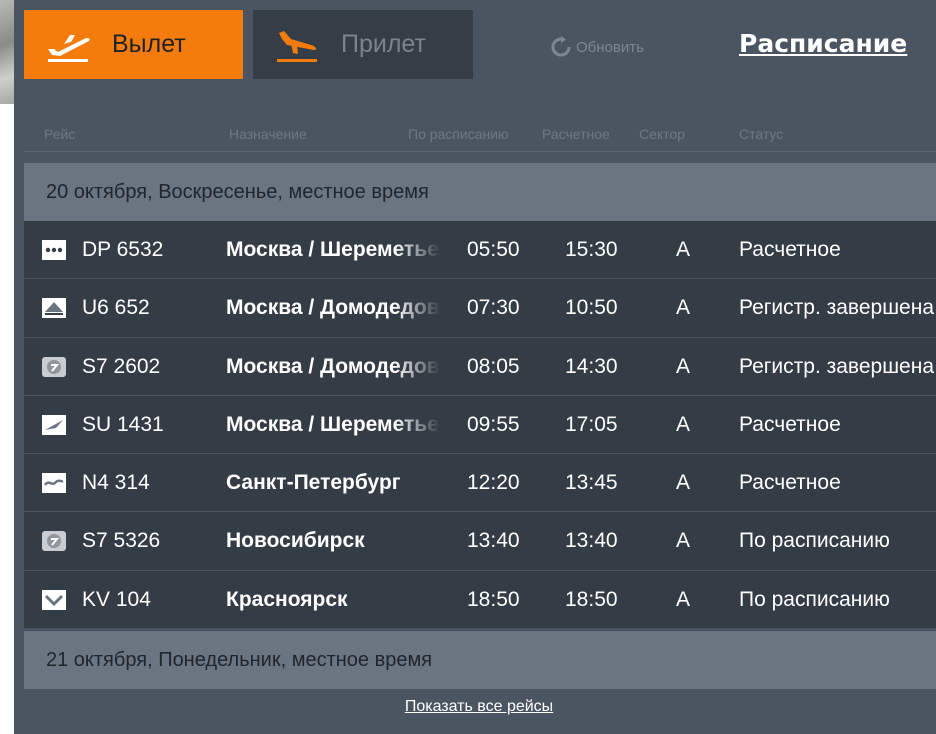 The image size is (936, 734). Describe the element at coordinates (493, 599) in the screenshot. I see `scheduled-time: 18:50` at that location.